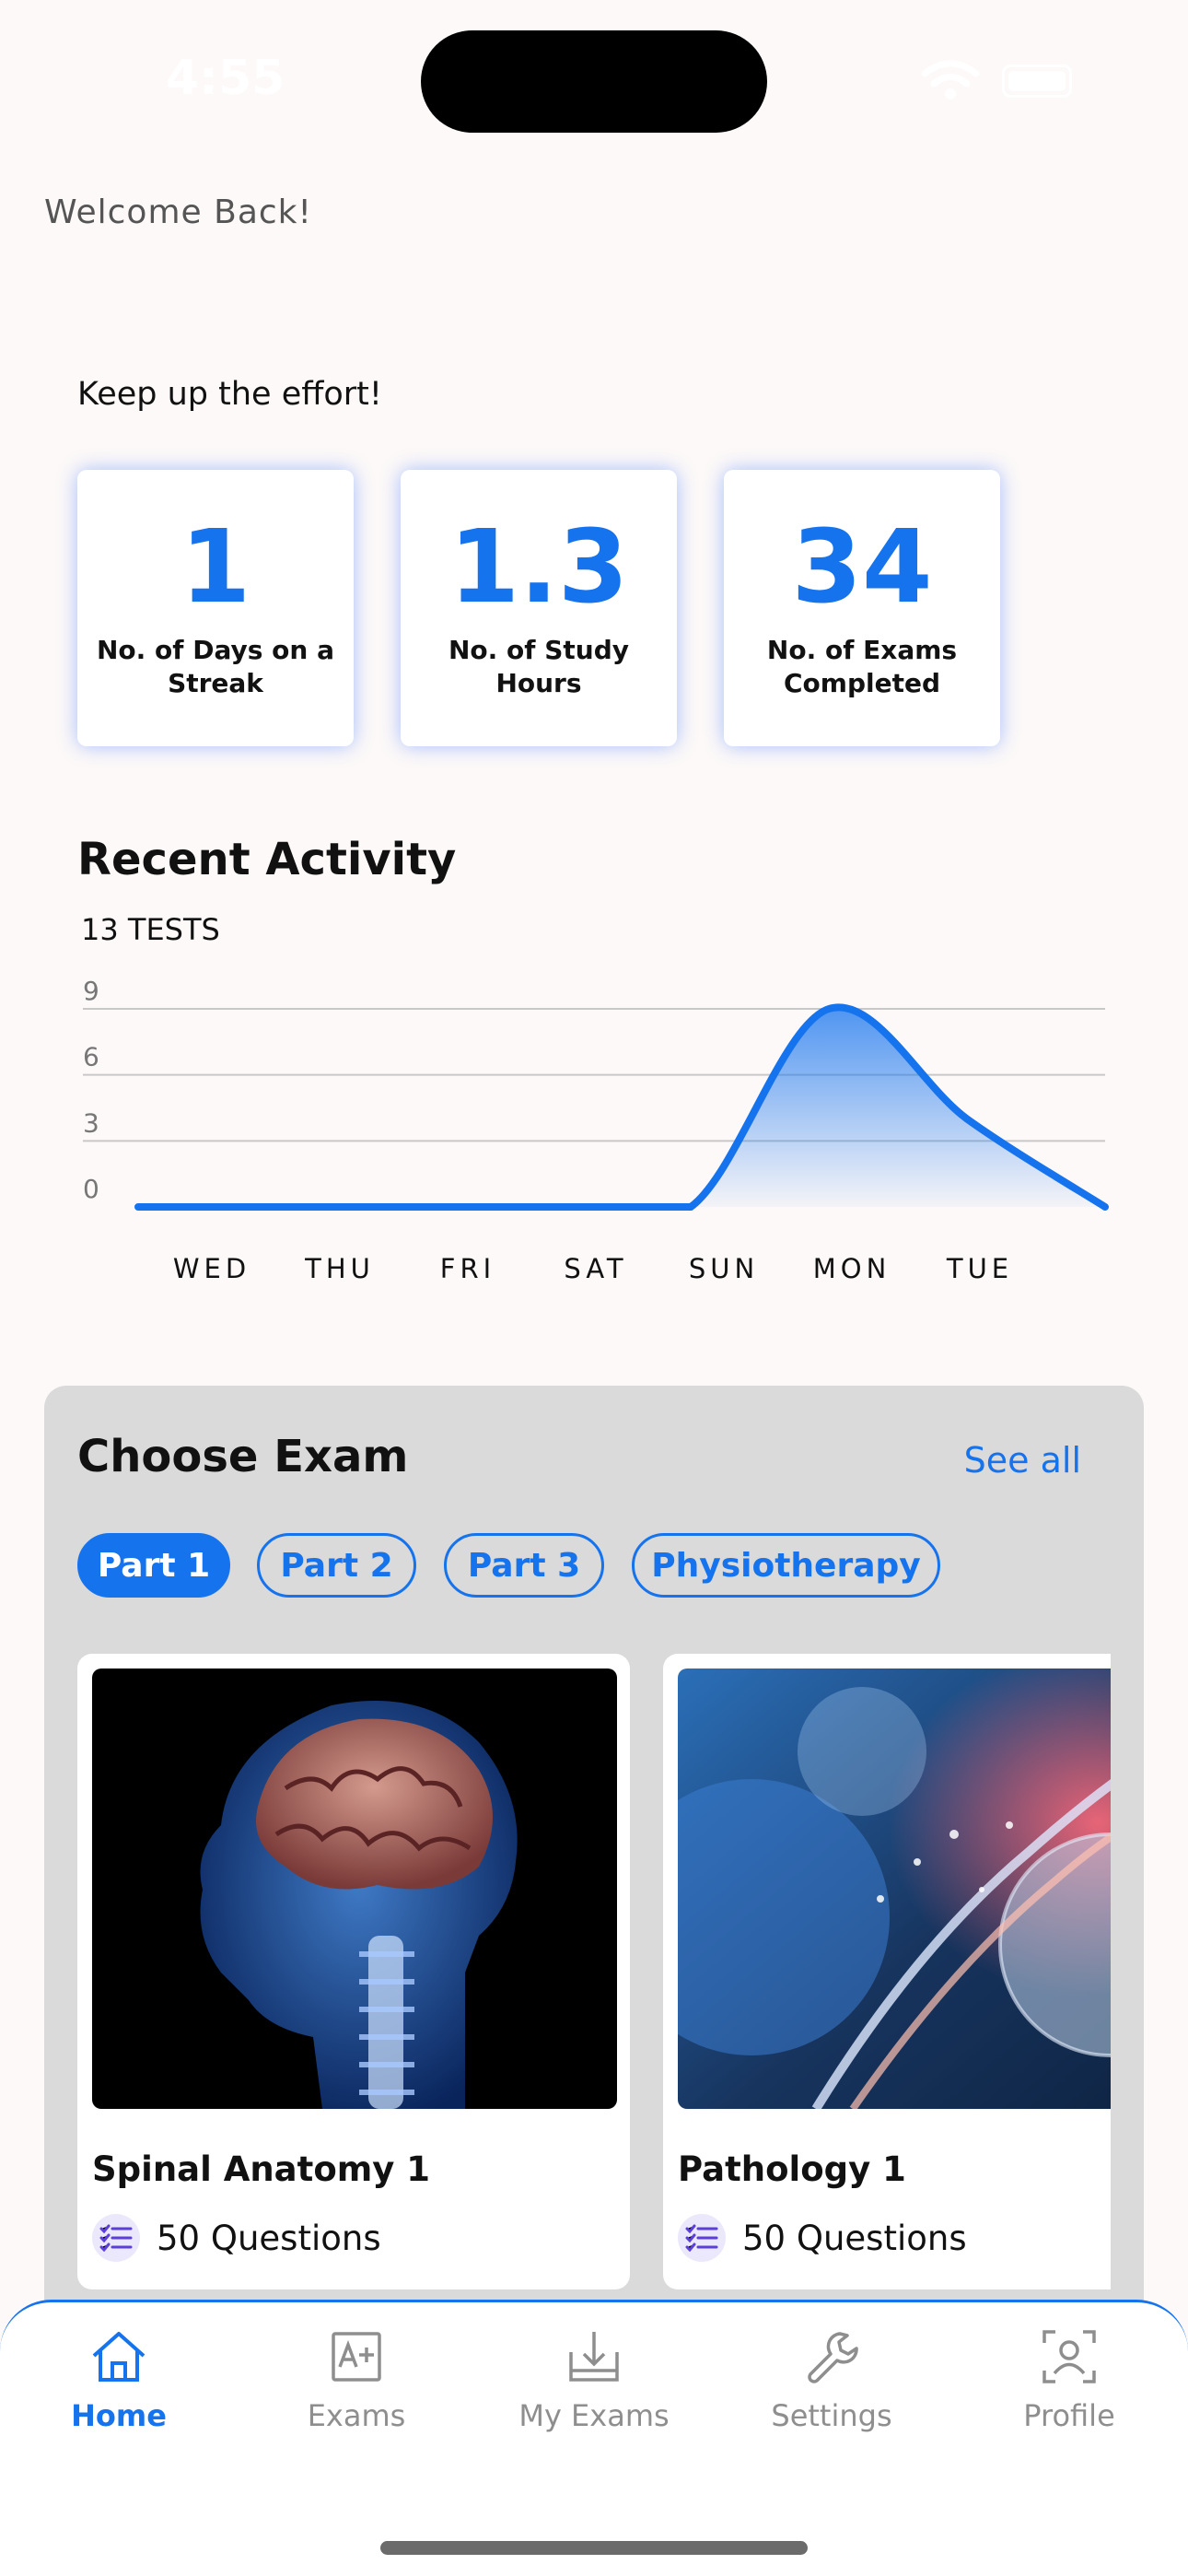 The image size is (1188, 2576). What do you see at coordinates (786, 1565) in the screenshot?
I see `chip-physiotherapy: Physiotherapy` at bounding box center [786, 1565].